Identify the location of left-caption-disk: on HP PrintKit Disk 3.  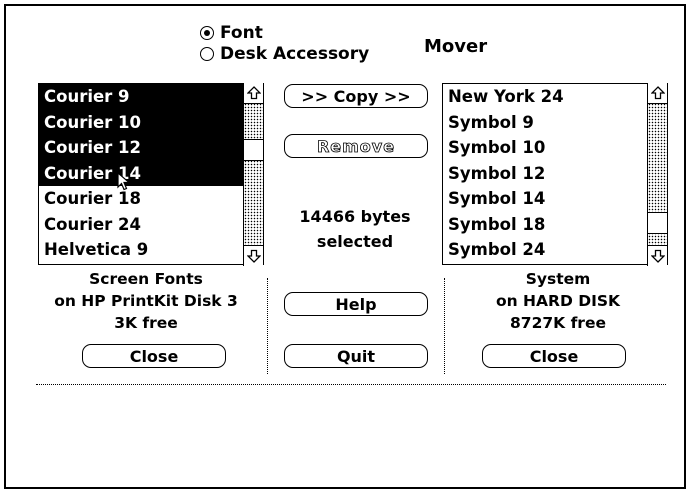
(146, 301).